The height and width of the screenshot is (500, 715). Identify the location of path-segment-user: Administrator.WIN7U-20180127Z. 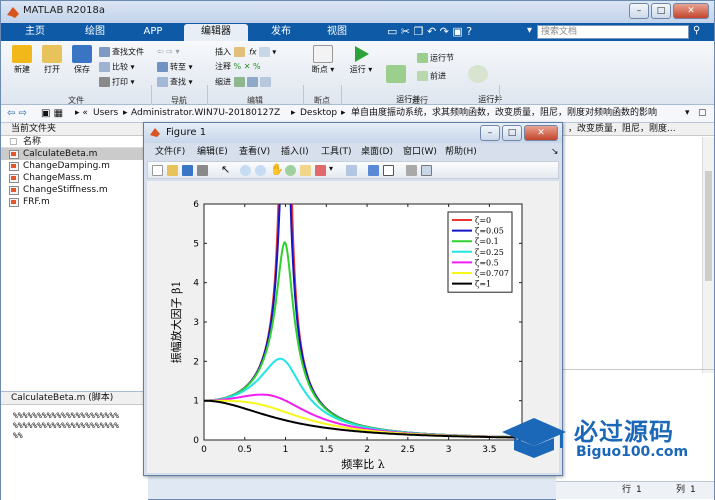
(205, 113).